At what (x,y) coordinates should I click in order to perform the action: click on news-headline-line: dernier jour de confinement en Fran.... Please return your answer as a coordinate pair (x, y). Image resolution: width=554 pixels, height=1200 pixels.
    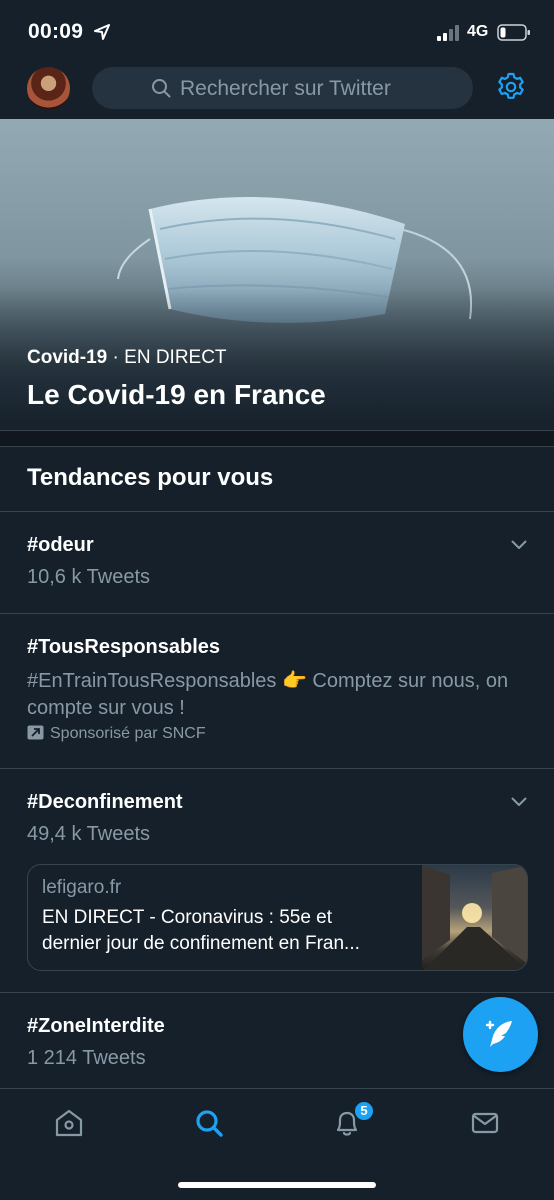
    Looking at the image, I should click on (201, 943).